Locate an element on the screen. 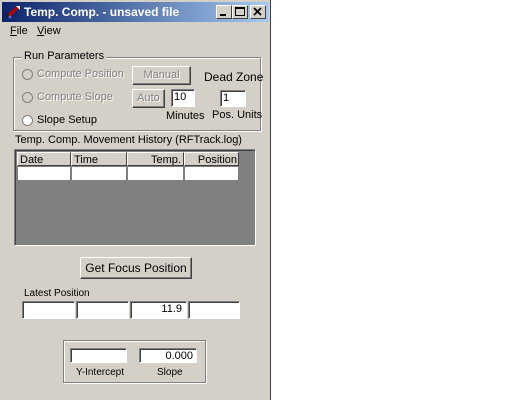 The height and width of the screenshot is (400, 512). maximize-icon is located at coordinates (240, 11).